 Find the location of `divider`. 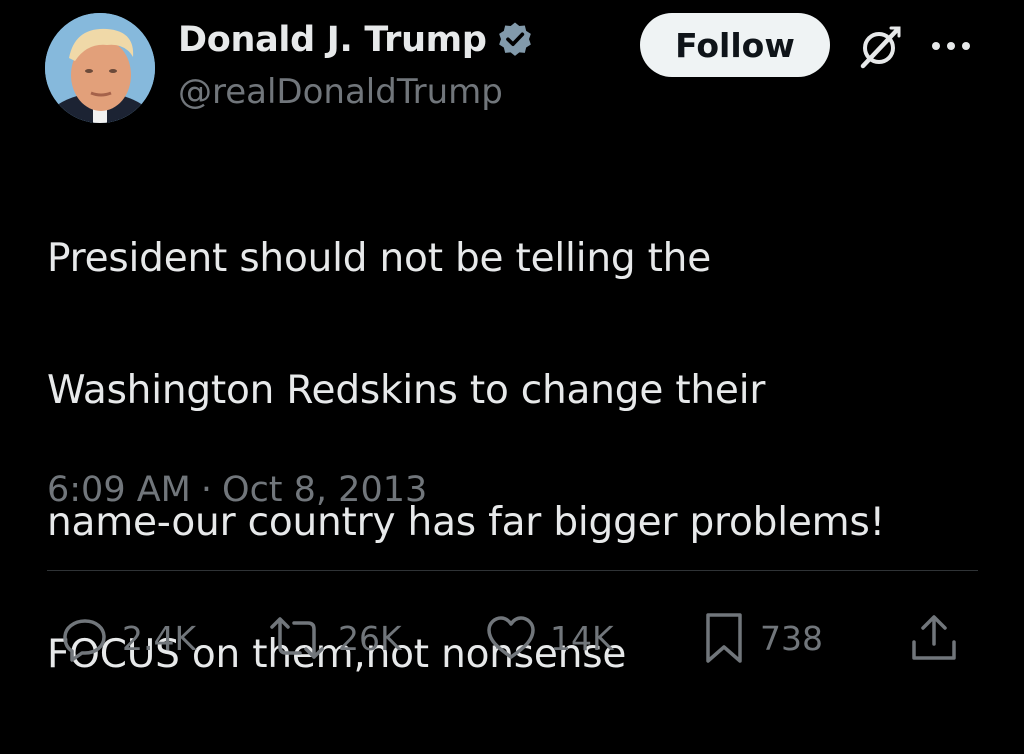

divider is located at coordinates (512, 570).